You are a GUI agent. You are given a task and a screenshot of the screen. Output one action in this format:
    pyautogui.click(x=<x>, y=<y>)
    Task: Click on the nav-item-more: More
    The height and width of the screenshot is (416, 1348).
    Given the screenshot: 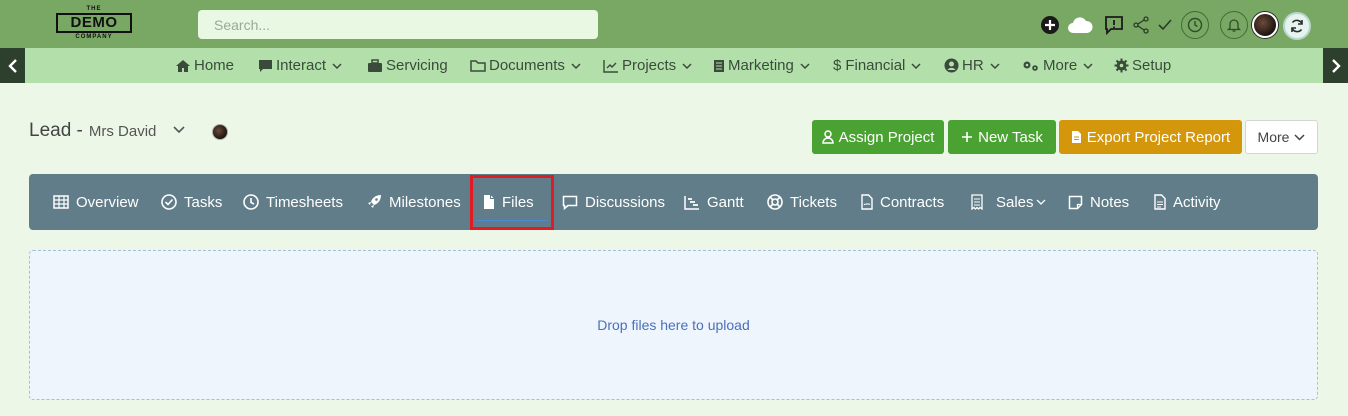 What is the action you would take?
    pyautogui.click(x=1057, y=65)
    